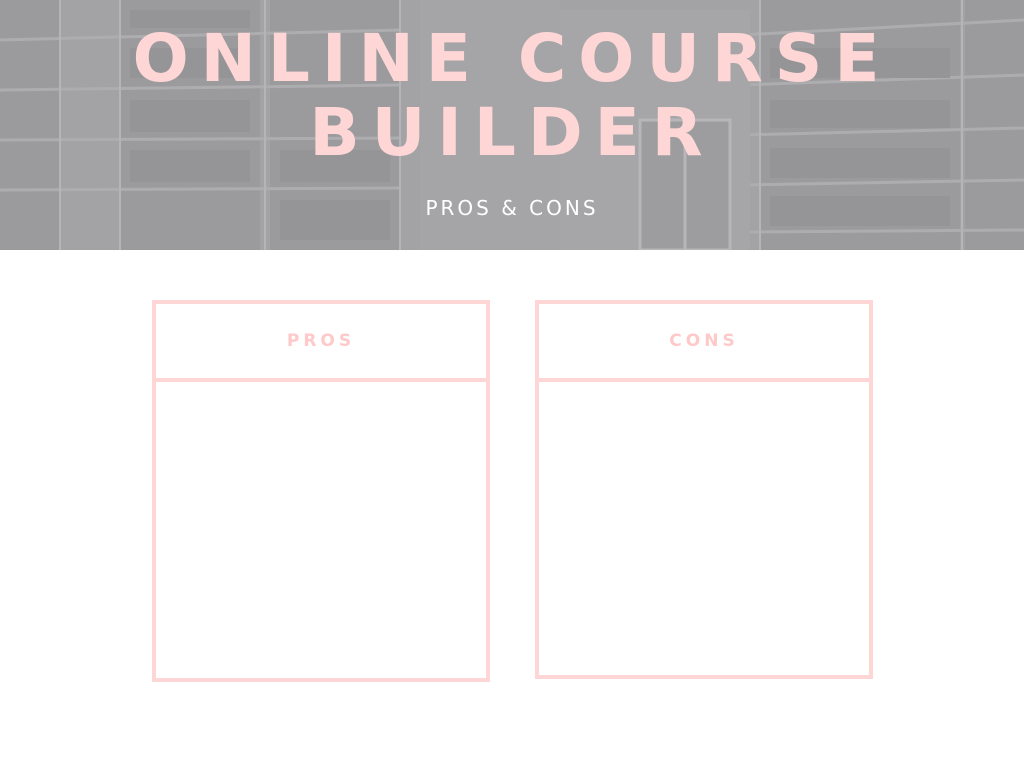 Image resolution: width=1024 pixels, height=768 pixels. What do you see at coordinates (512, 132) in the screenshot?
I see `title-line-2: BUILDER` at bounding box center [512, 132].